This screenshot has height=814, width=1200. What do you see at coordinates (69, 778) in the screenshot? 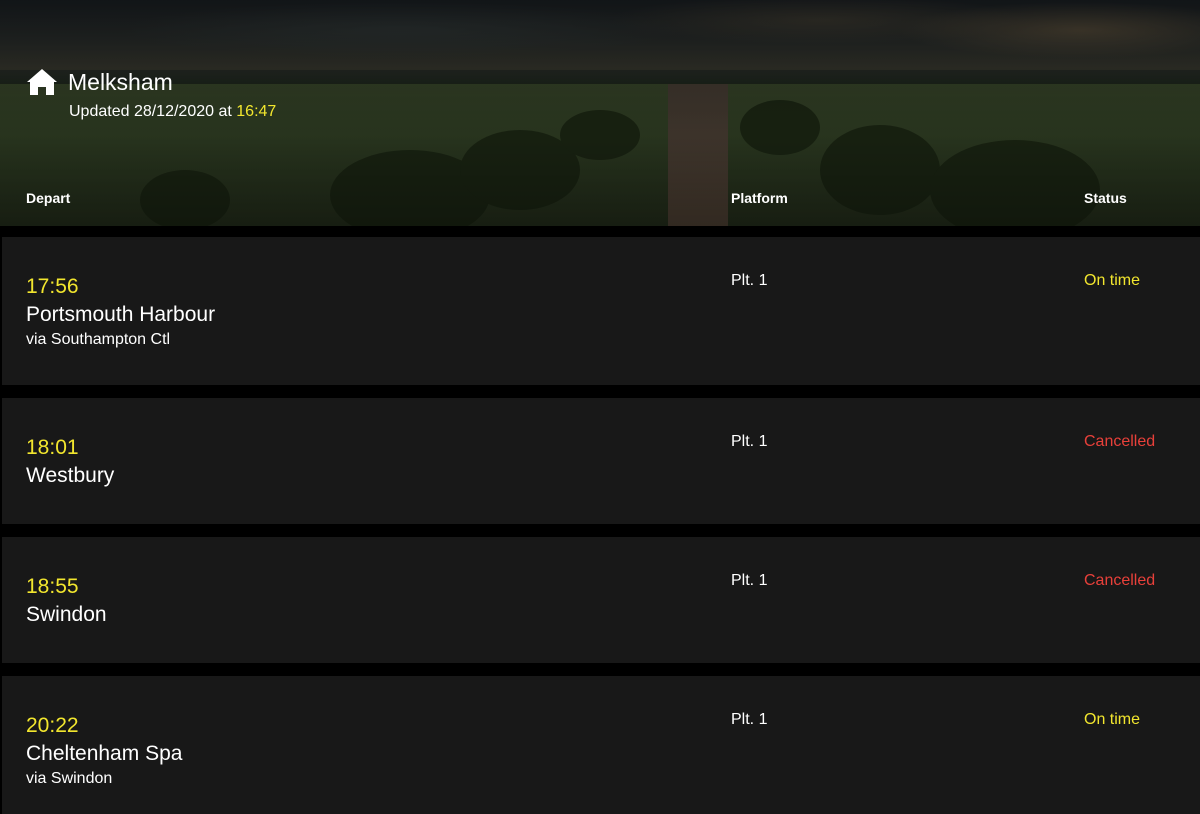
I see `via-text: via Swindon` at bounding box center [69, 778].